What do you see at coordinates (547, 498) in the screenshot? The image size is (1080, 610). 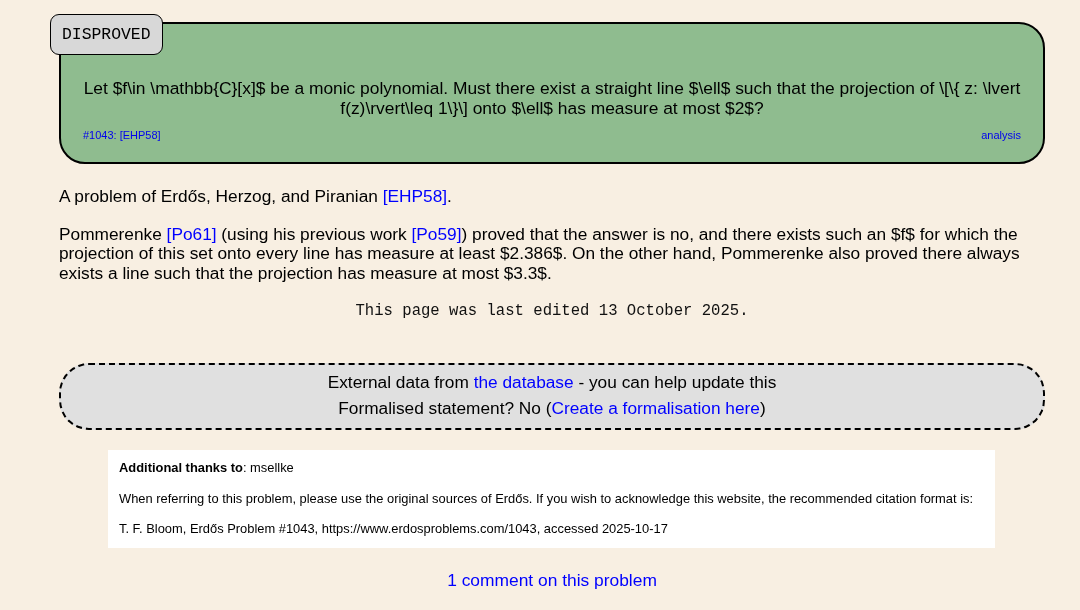 I see `citation-text: When referring to this problem, please use the original sources of Erdős. If you wish to acknowledge this website, the recommended citation format is:` at bounding box center [547, 498].